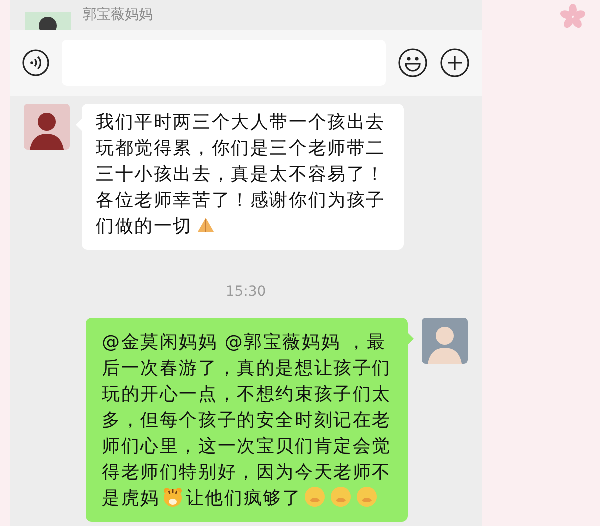 The height and width of the screenshot is (526, 600). I want to click on voice-icon, so click(36, 63).